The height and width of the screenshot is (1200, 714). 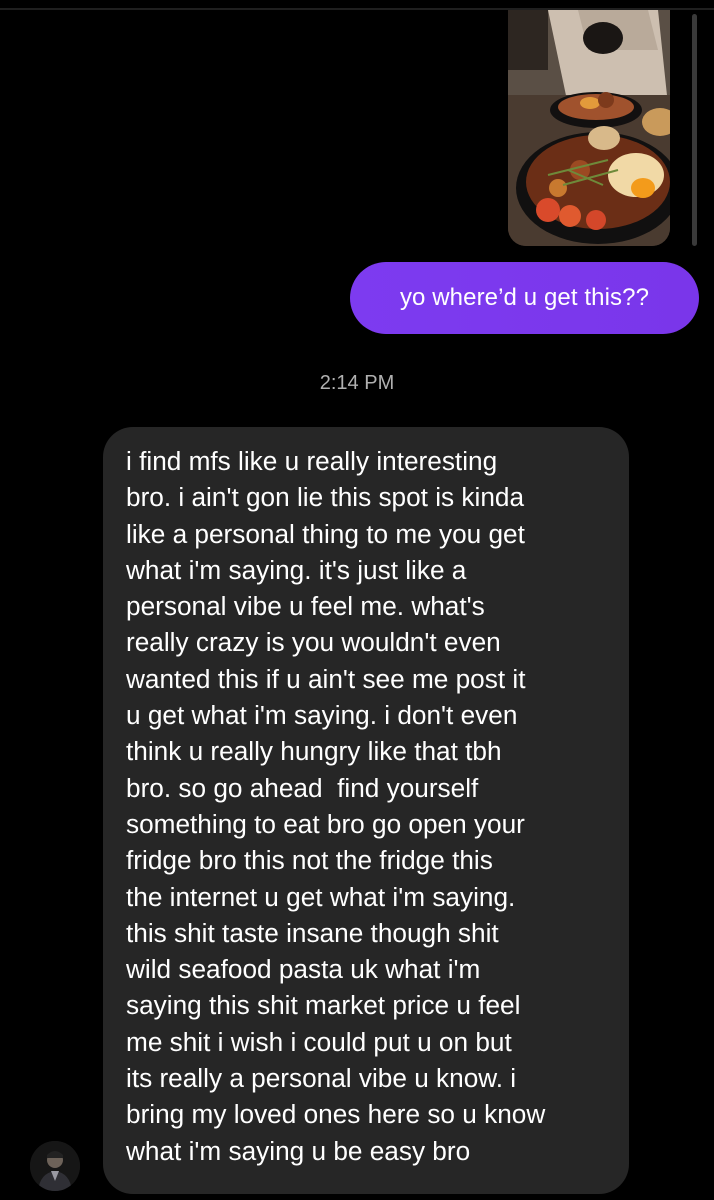 I want to click on message-line: fridge bro this not the fridge this, so click(x=309, y=860).